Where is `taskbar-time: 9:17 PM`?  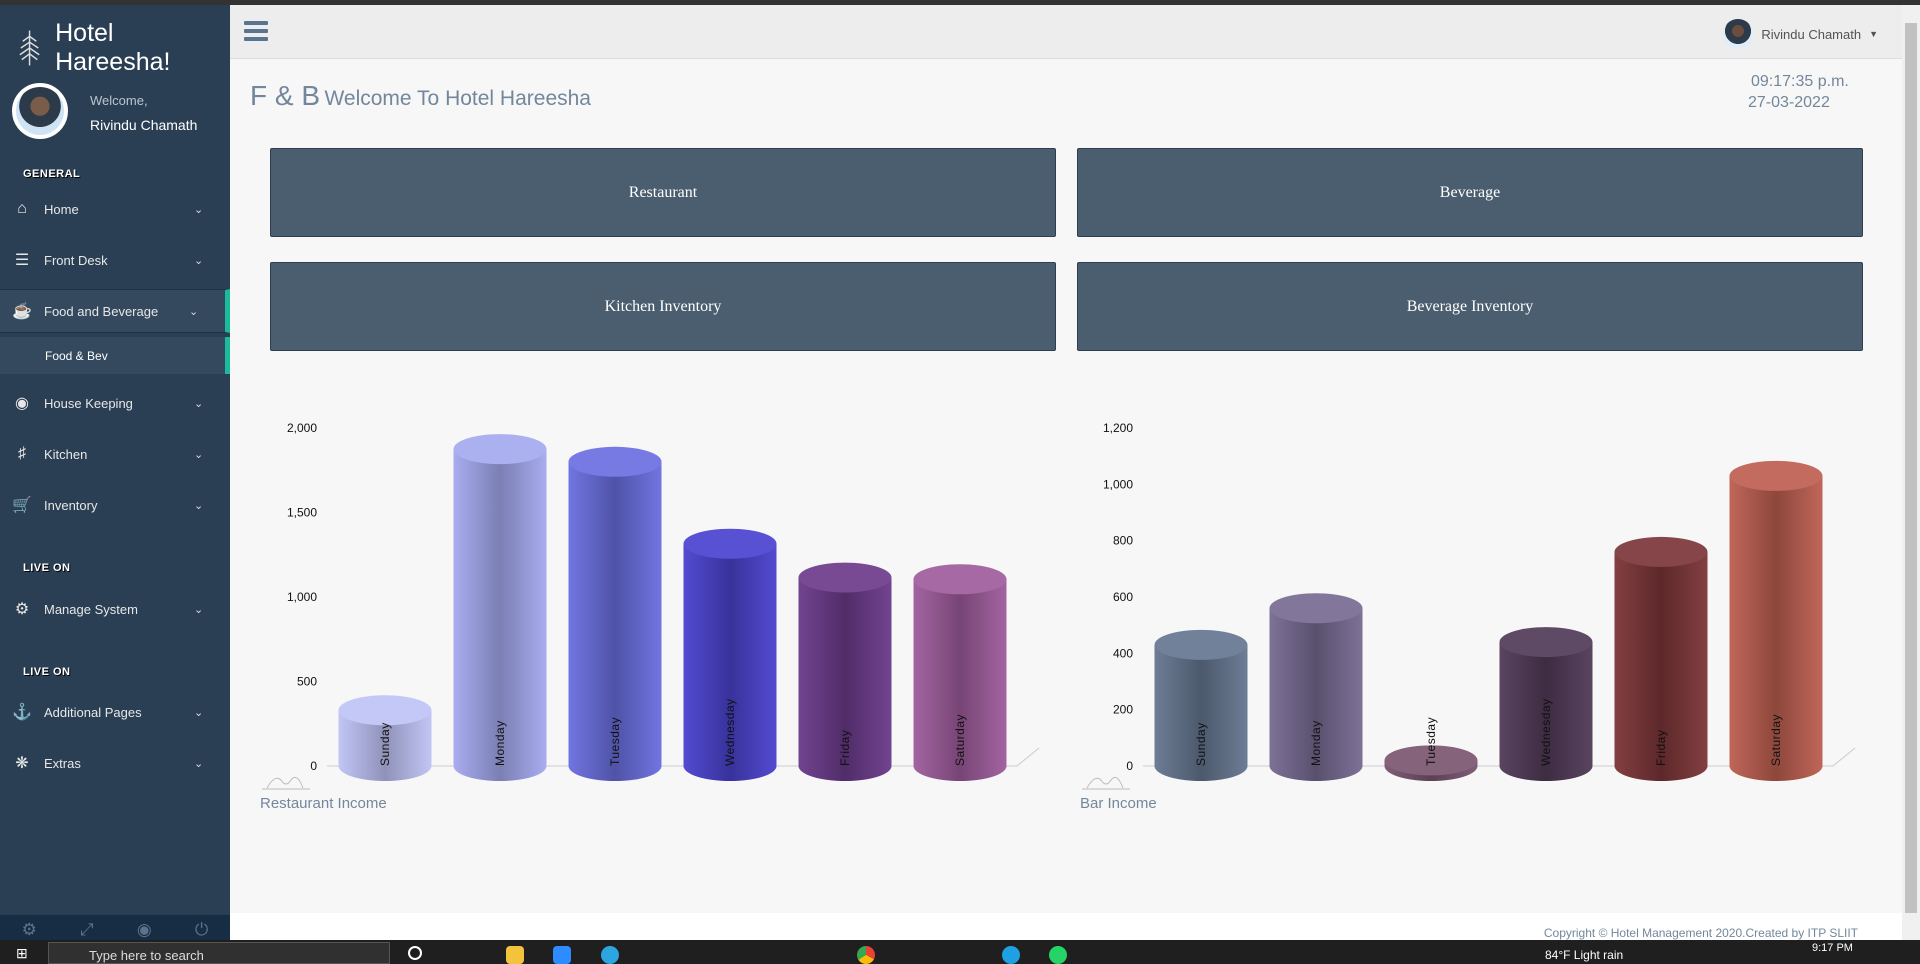 taskbar-time: 9:17 PM is located at coordinates (1832, 948).